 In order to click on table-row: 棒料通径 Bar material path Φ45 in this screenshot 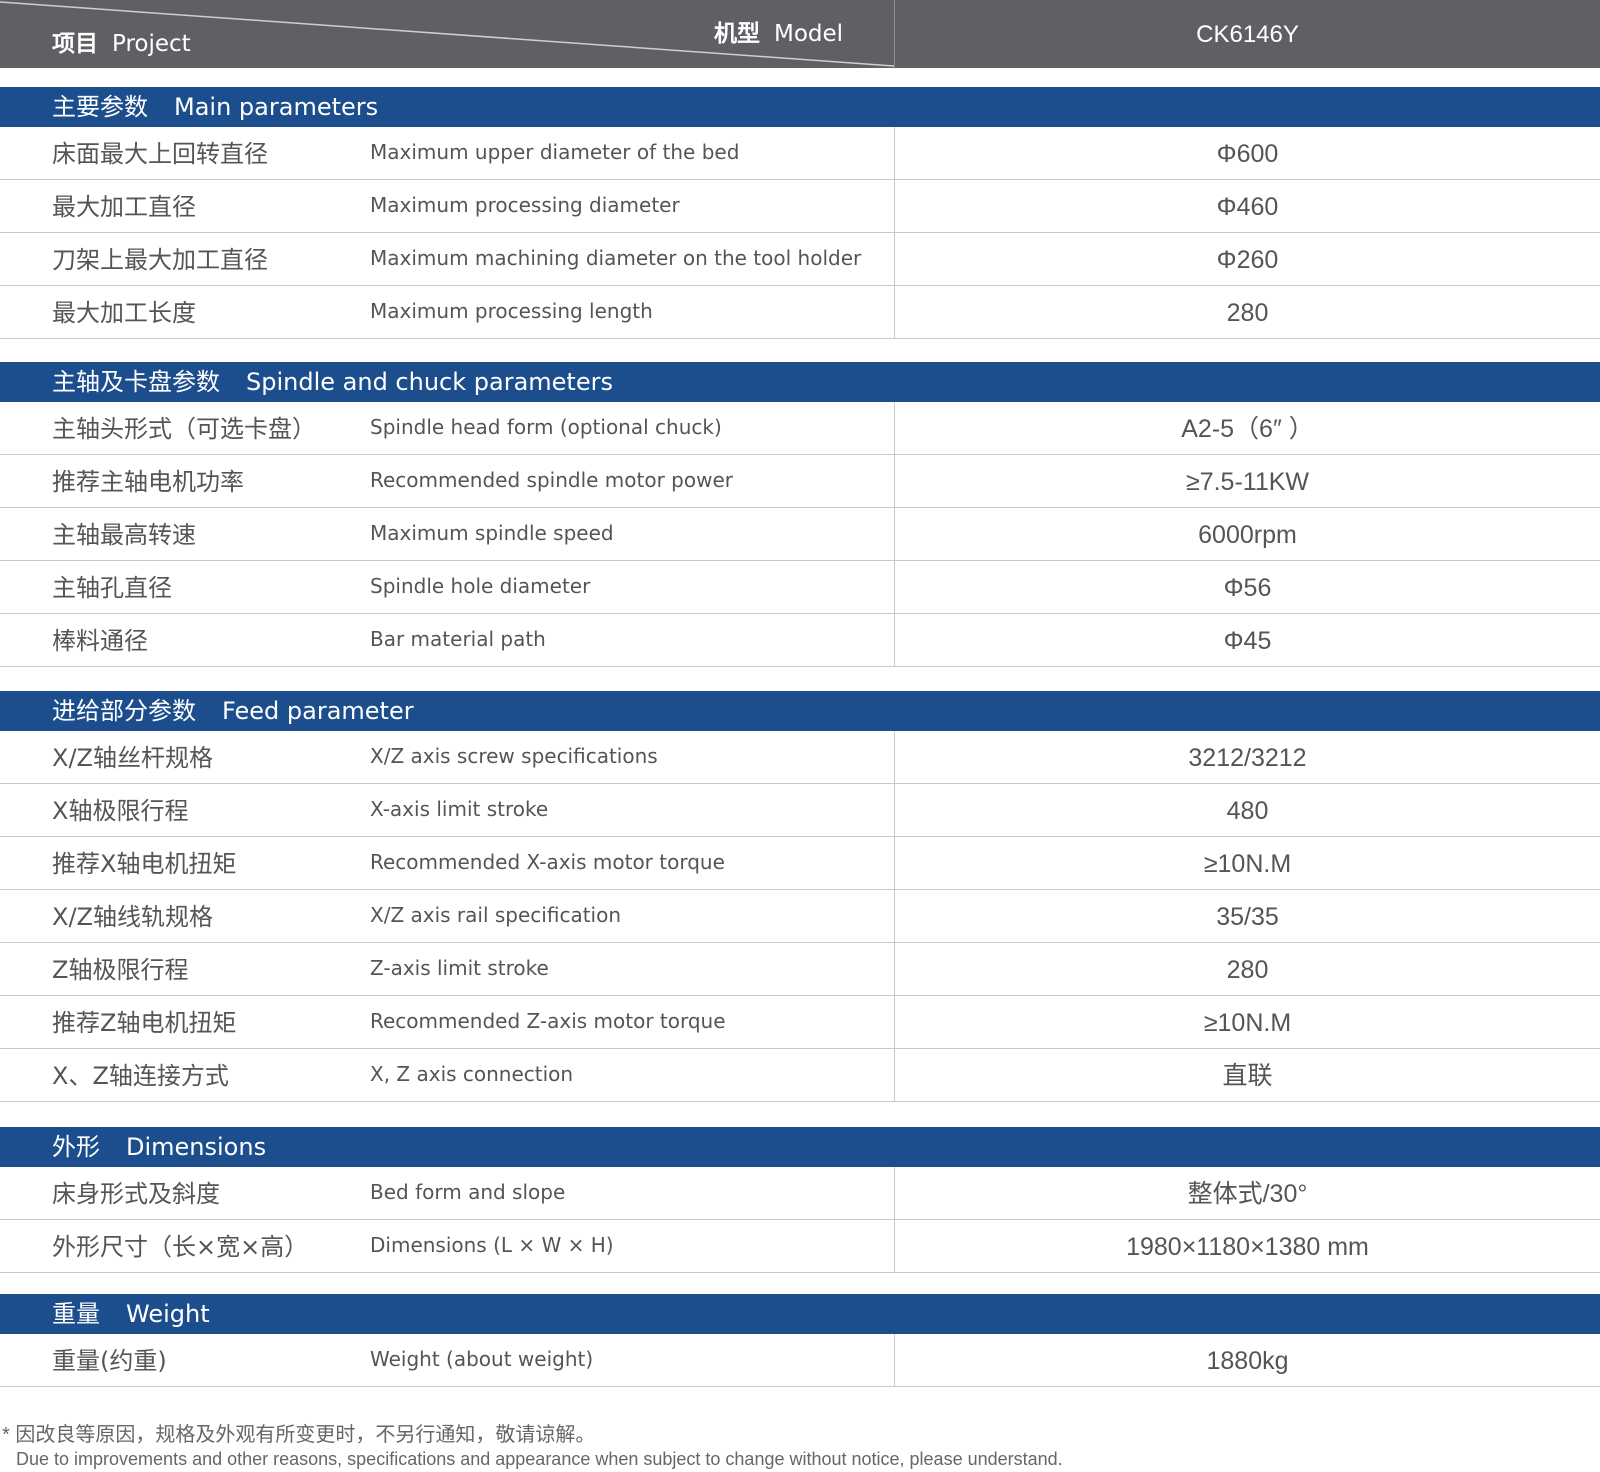, I will do `click(800, 640)`.